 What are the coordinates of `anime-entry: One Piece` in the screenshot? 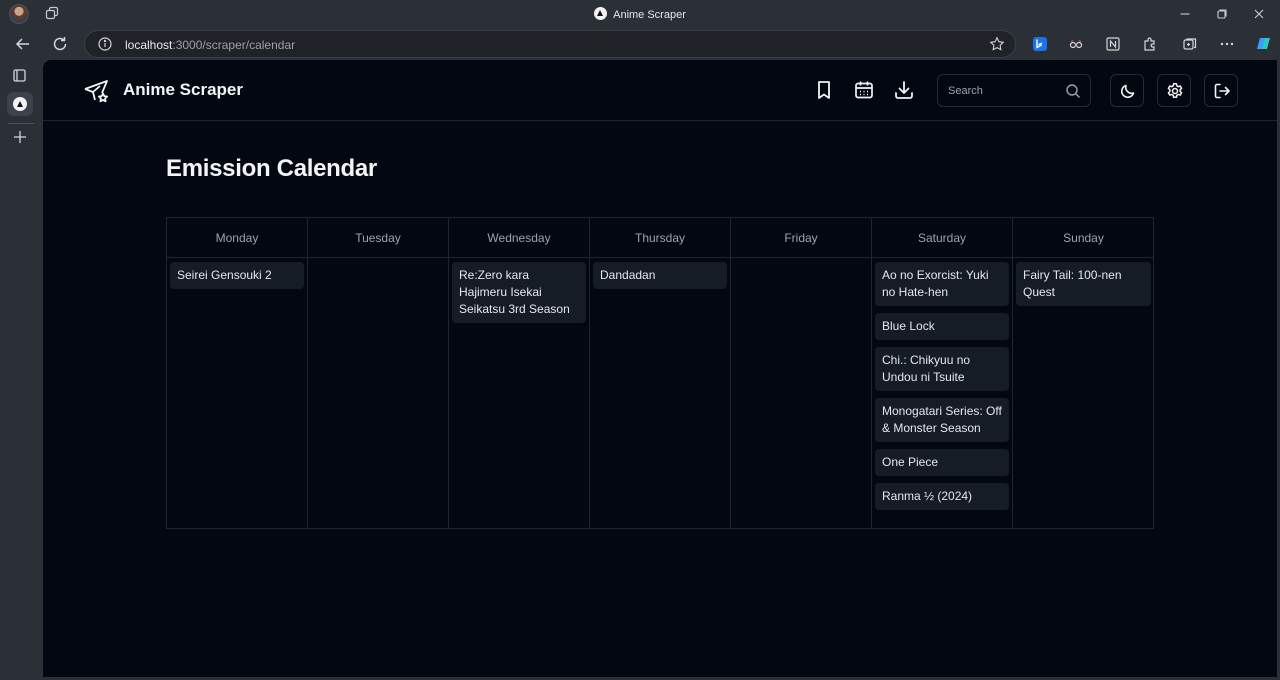 It's located at (942, 462).